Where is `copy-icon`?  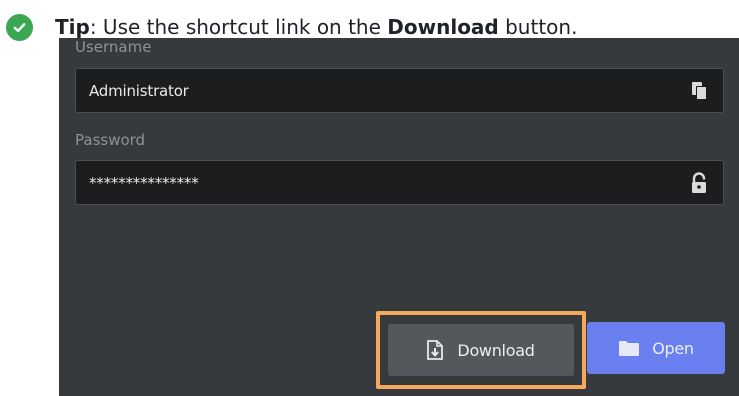 copy-icon is located at coordinates (699, 90).